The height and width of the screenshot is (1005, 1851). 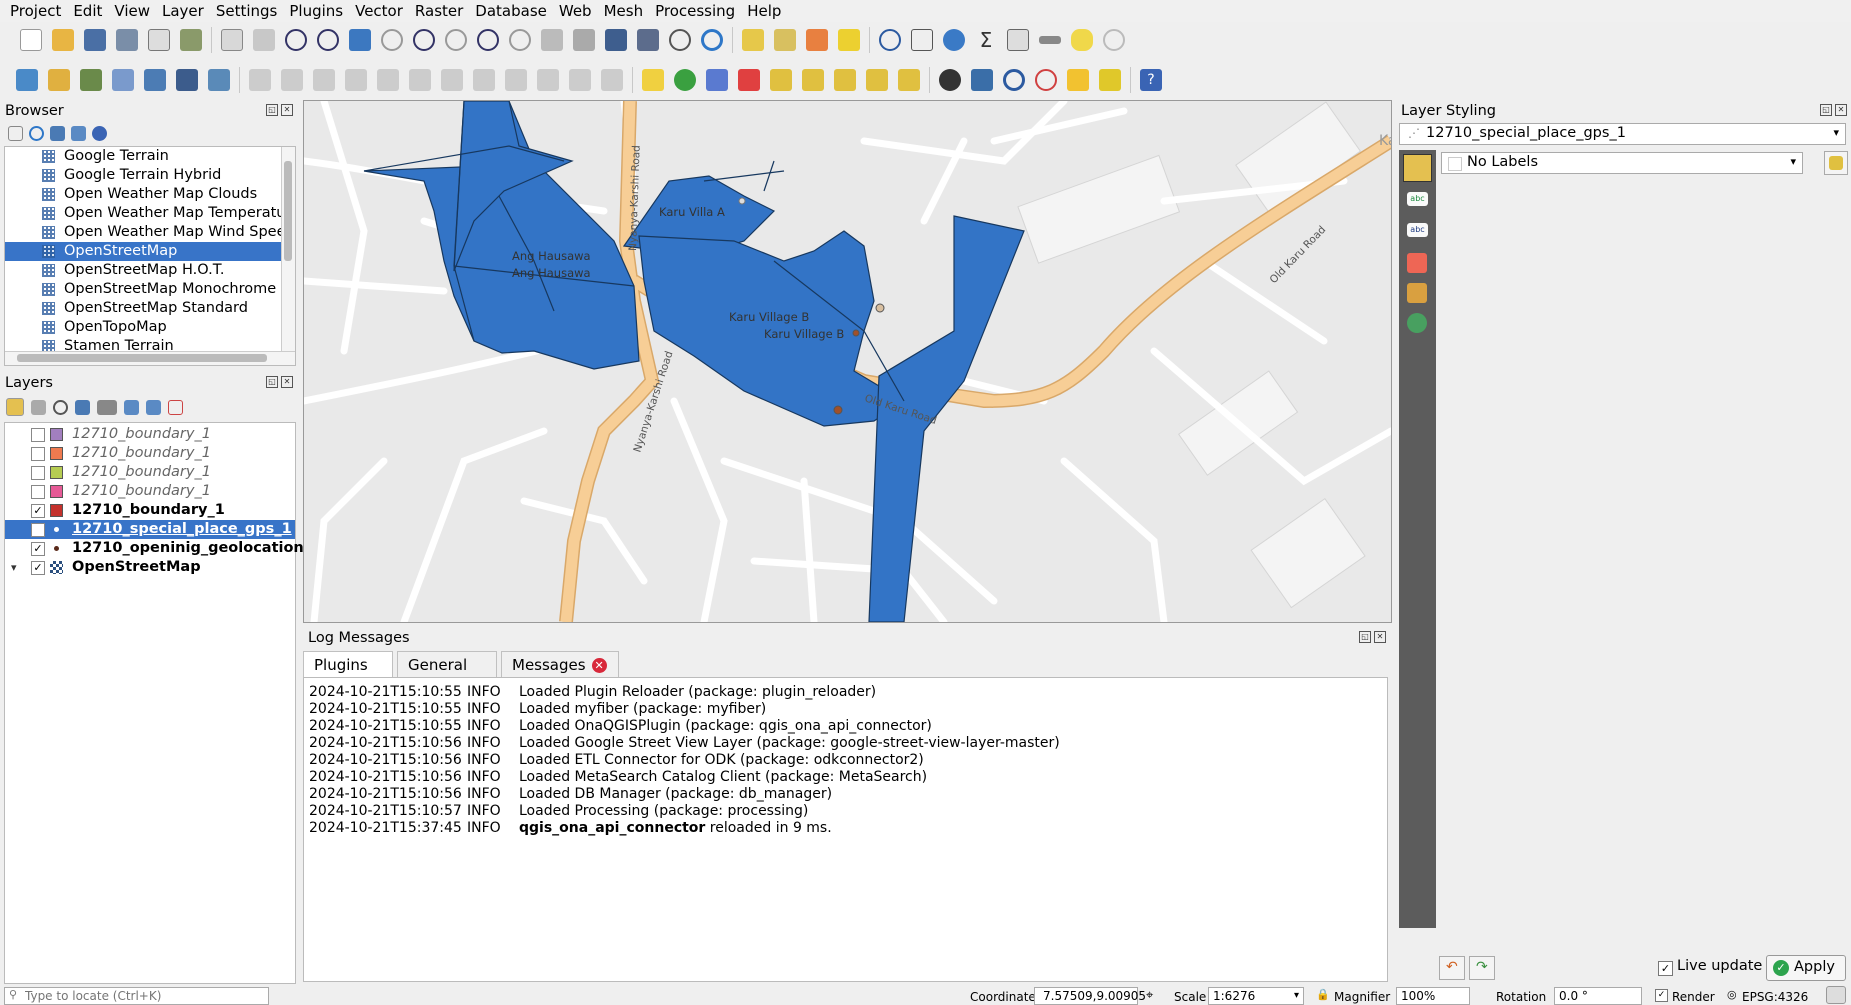 I want to click on diagram-toolbar-icon, so click(x=685, y=80).